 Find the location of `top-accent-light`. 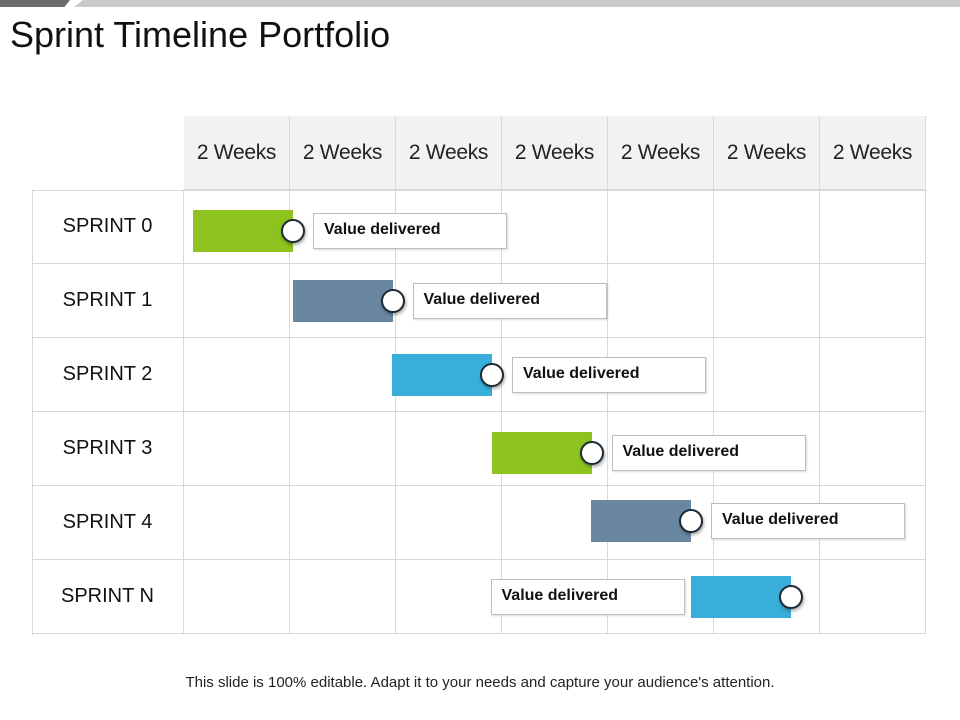

top-accent-light is located at coordinates (517, 3).